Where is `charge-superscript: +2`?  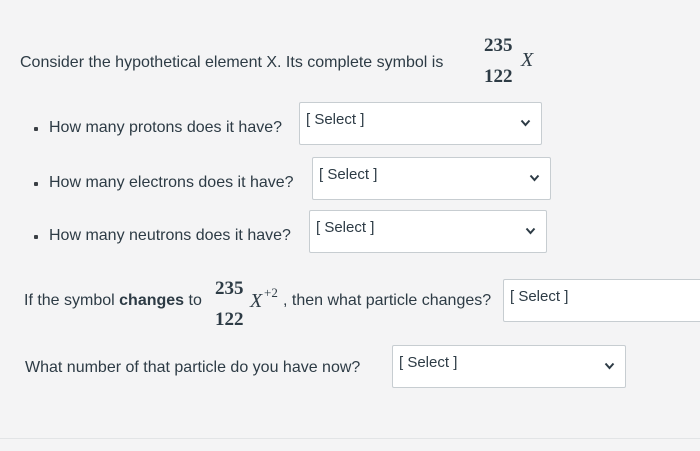
charge-superscript: +2 is located at coordinates (271, 292).